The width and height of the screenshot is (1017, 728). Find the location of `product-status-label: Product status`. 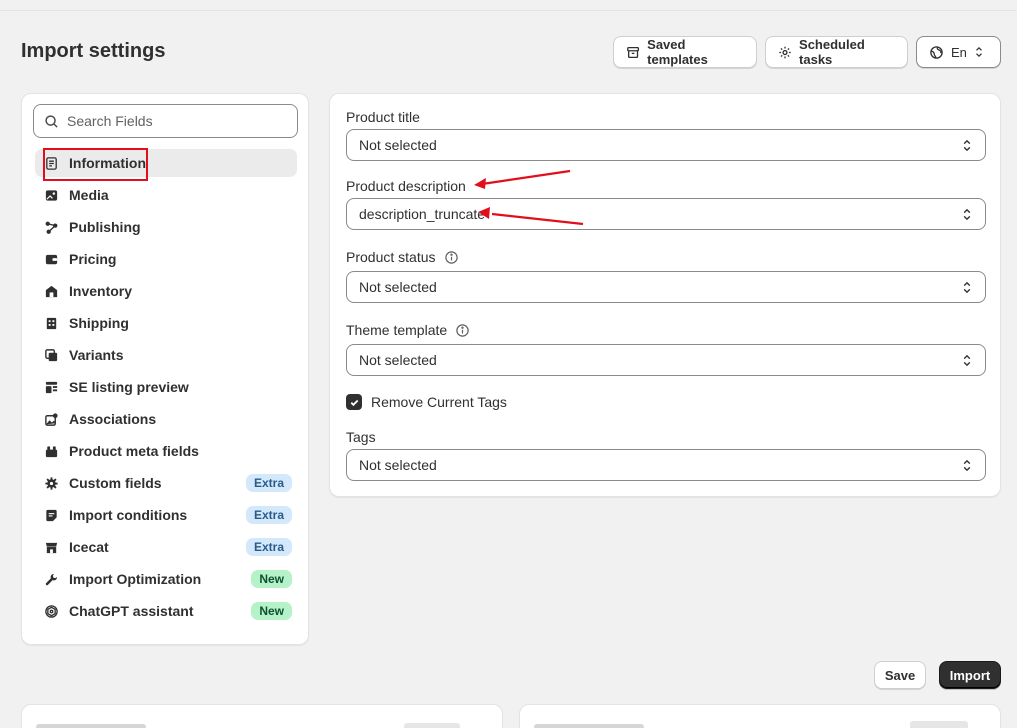

product-status-label: Product status is located at coordinates (402, 257).